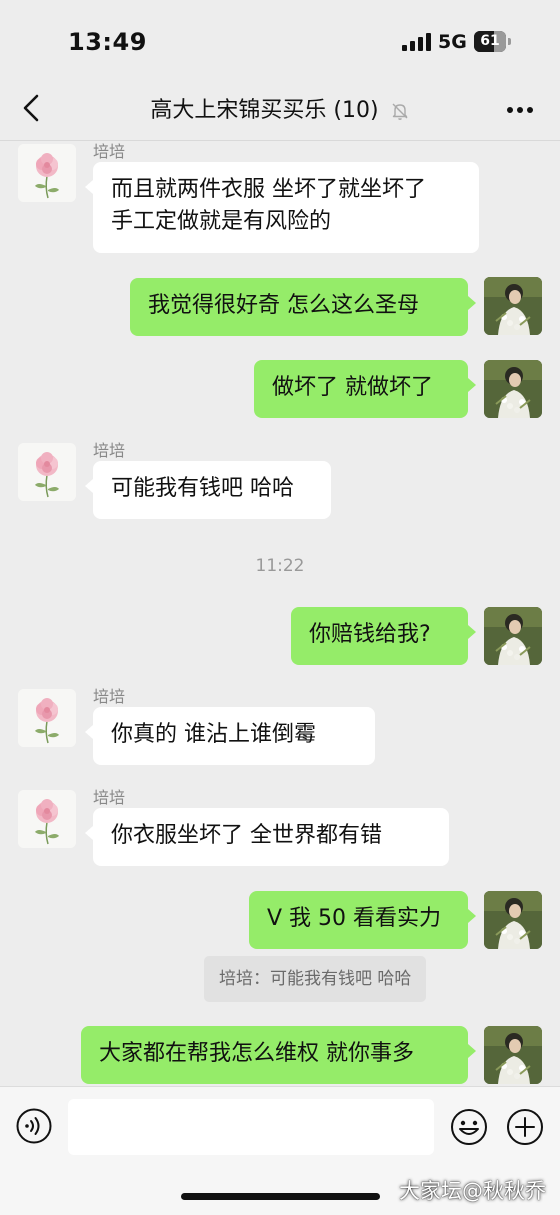  Describe the element at coordinates (383, 636) in the screenshot. I see `message-bubble: 你赔钱给我?` at that location.